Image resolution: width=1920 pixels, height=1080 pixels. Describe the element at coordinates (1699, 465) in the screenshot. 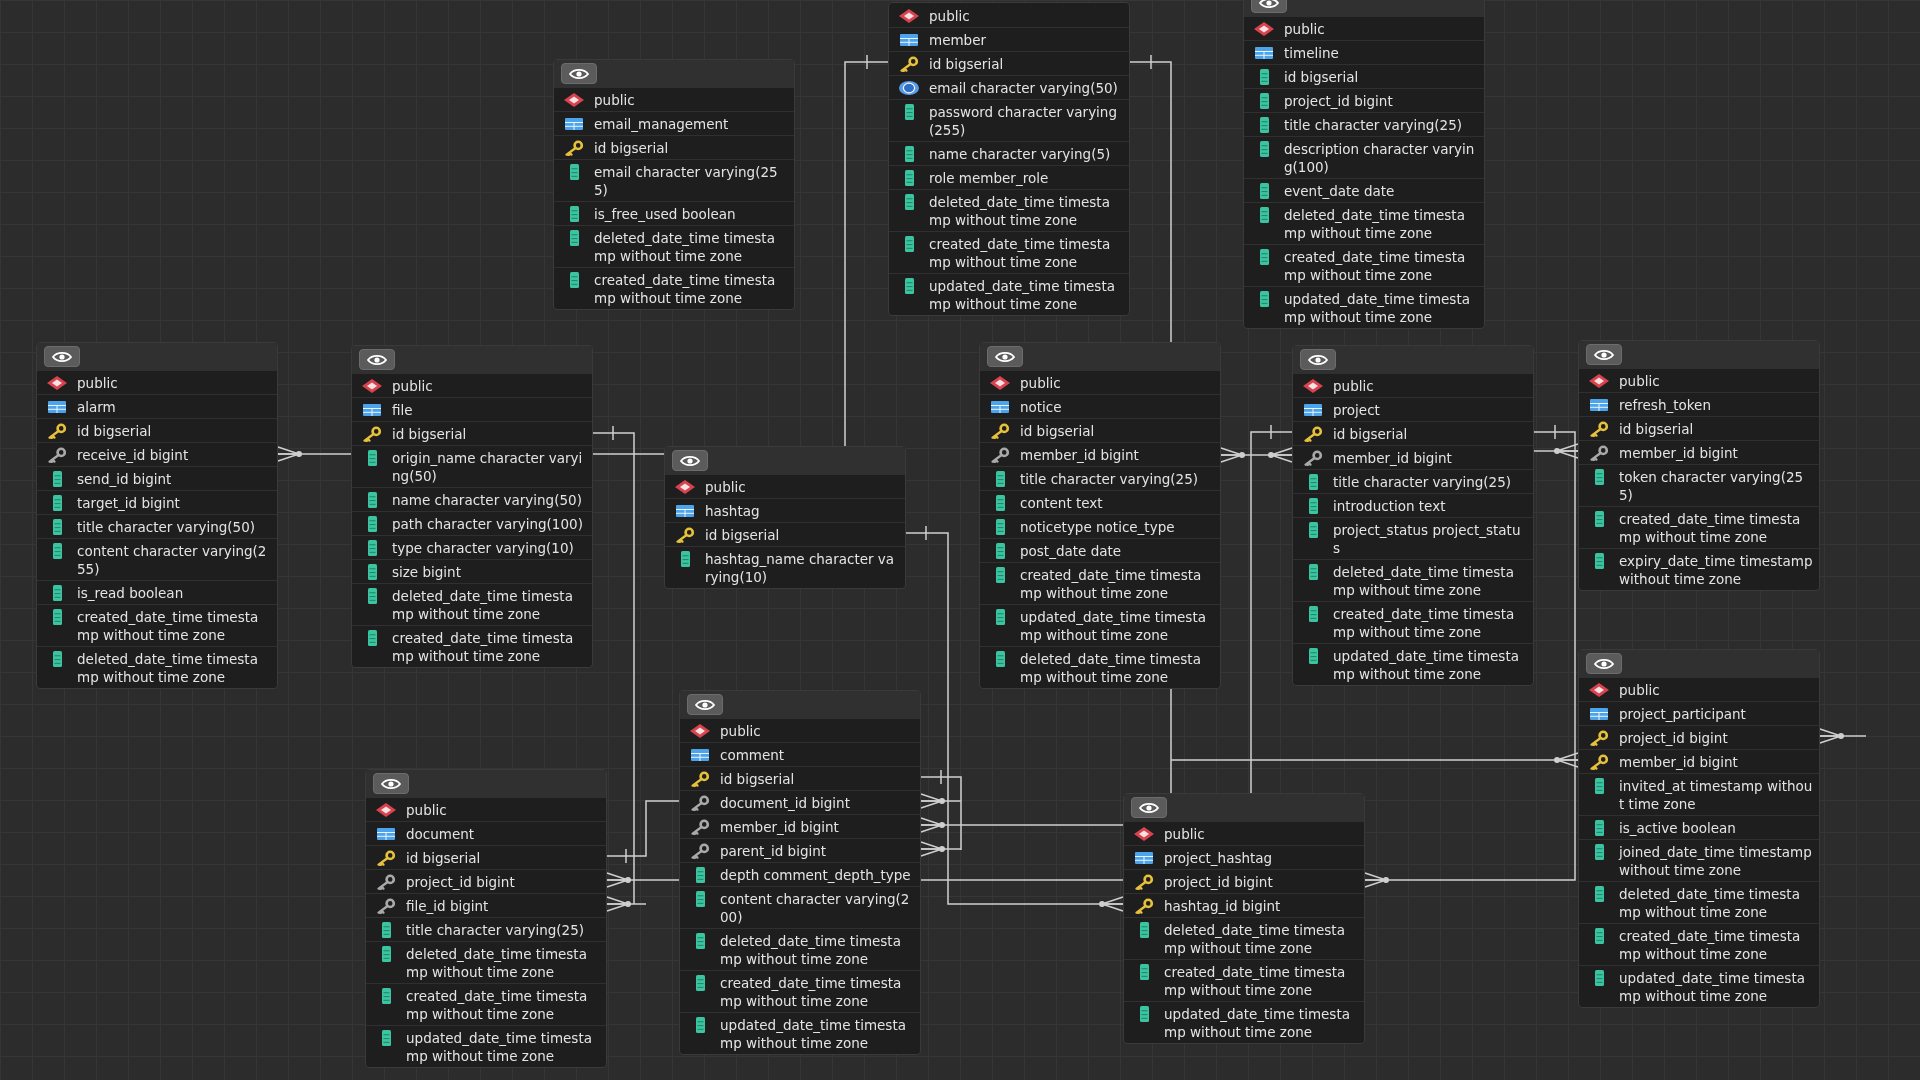

I see `table-card: public refresh_token id bigserial member_id bigint token character varying(255) created_date_time timestamp without time zone expiry_date_time timestamp without time zone` at that location.